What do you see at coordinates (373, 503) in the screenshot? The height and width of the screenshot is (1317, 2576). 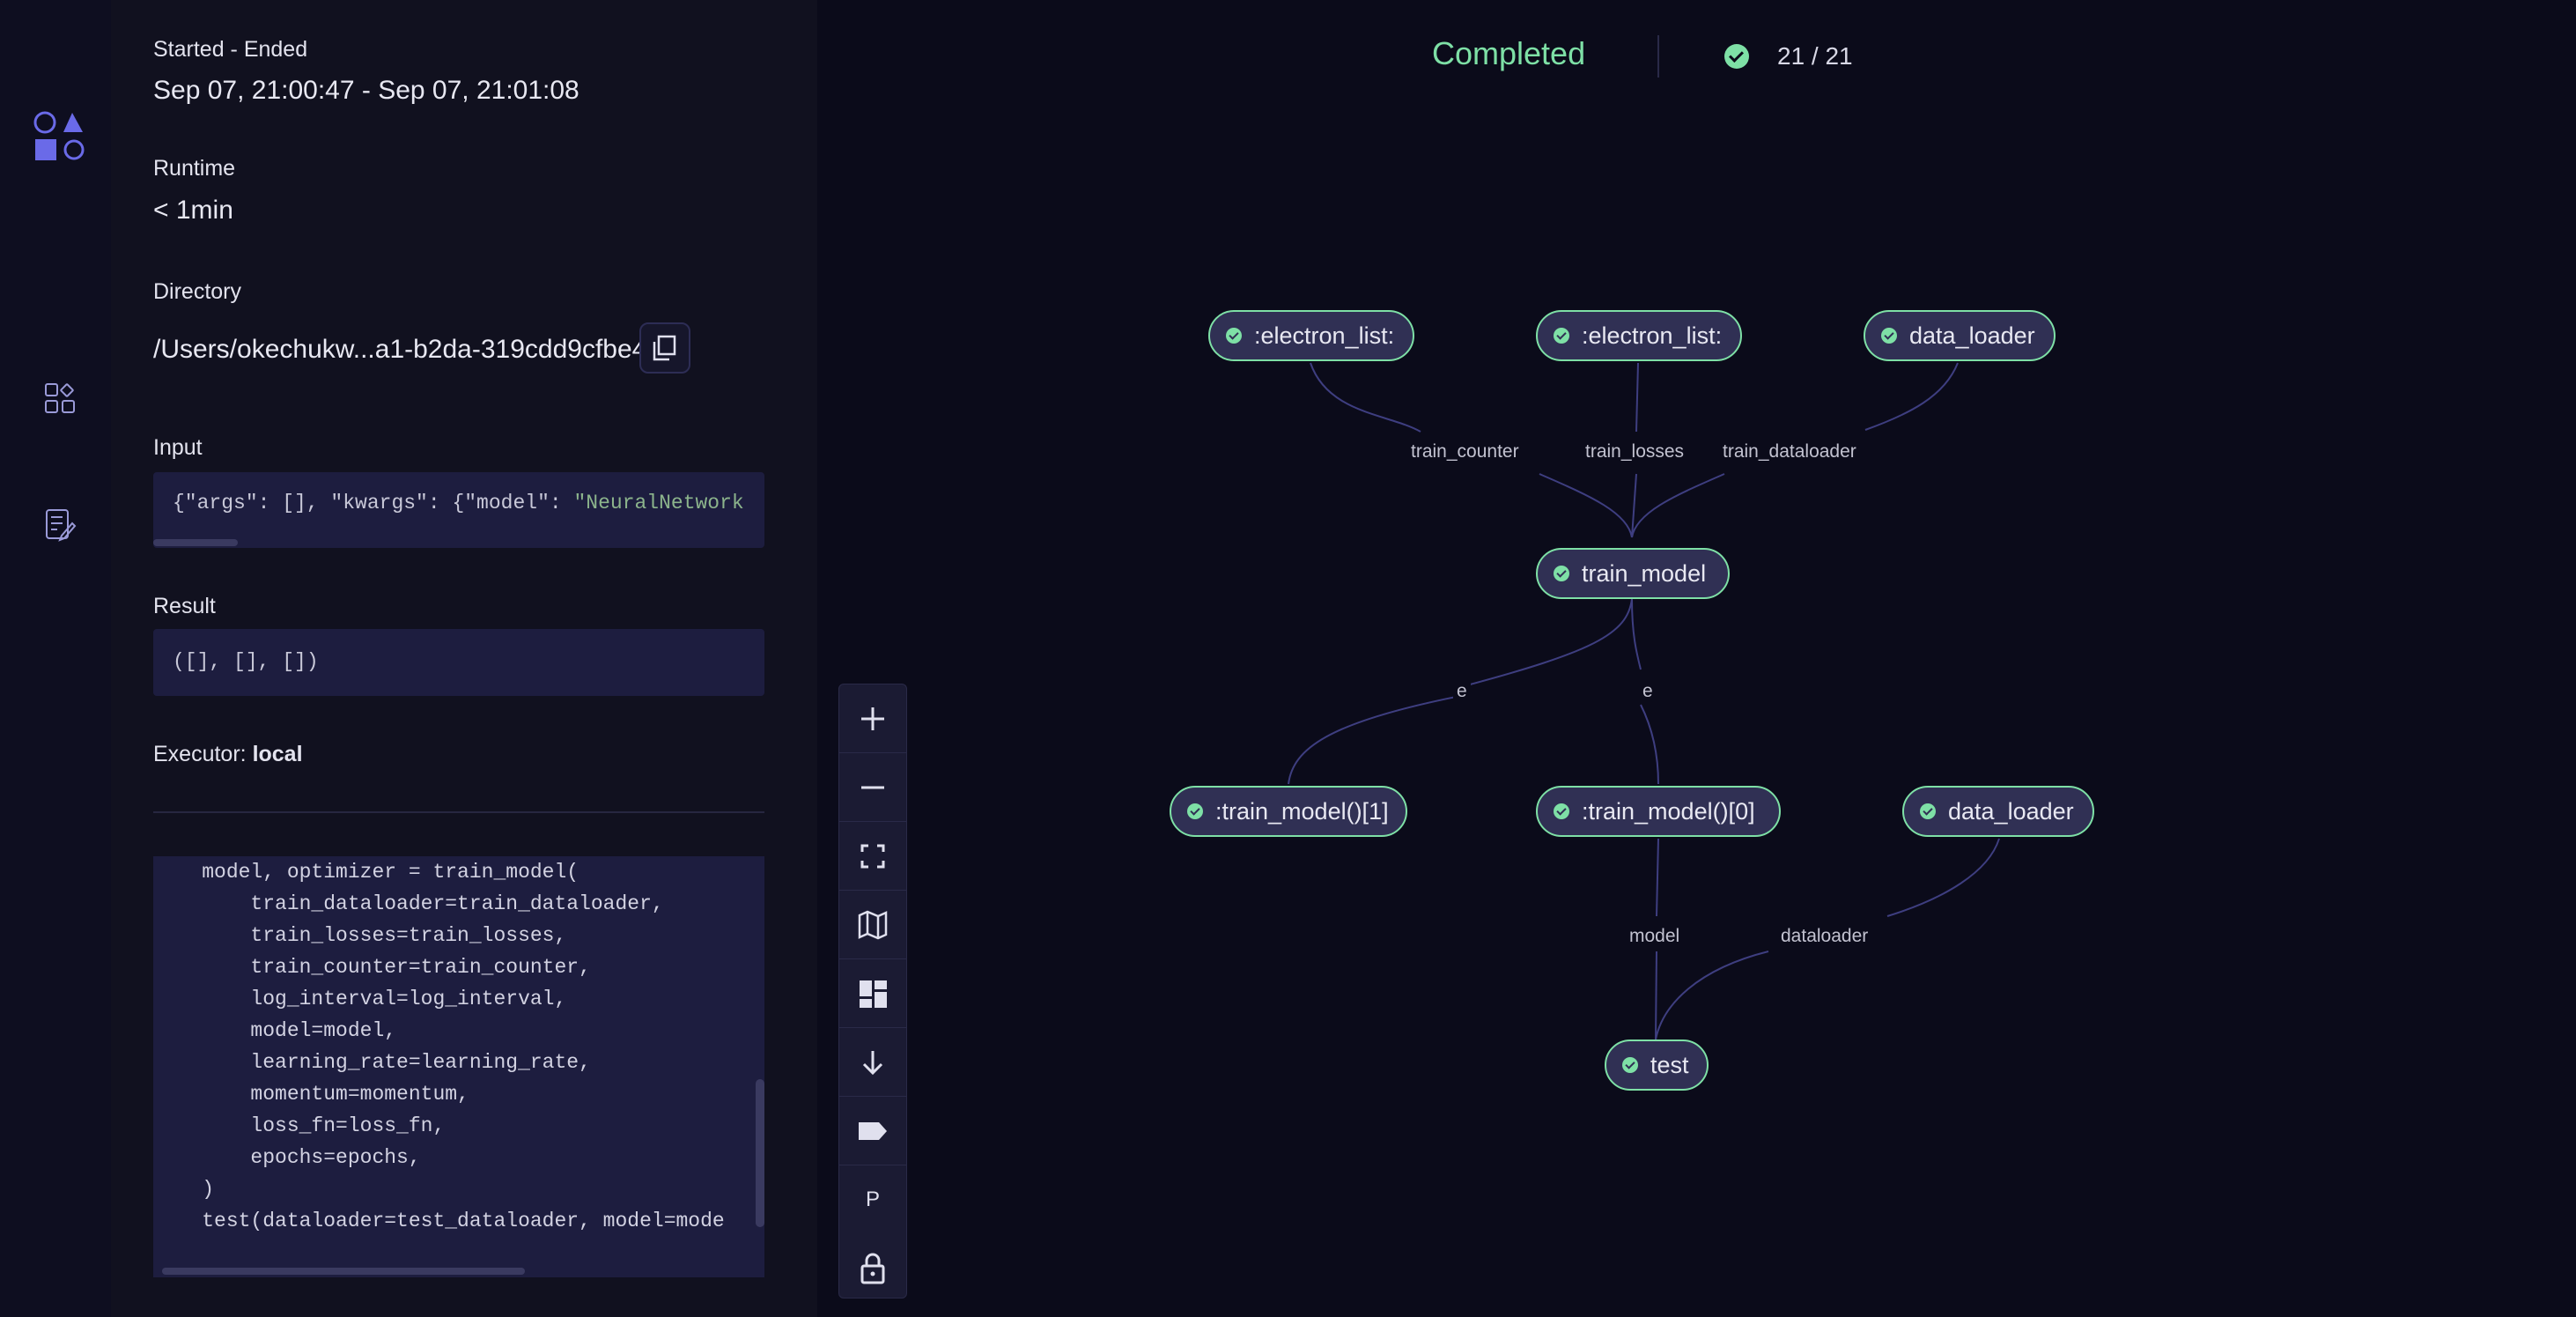 I see `input-code-prefix: {"args": [], "kwargs": {"model":` at bounding box center [373, 503].